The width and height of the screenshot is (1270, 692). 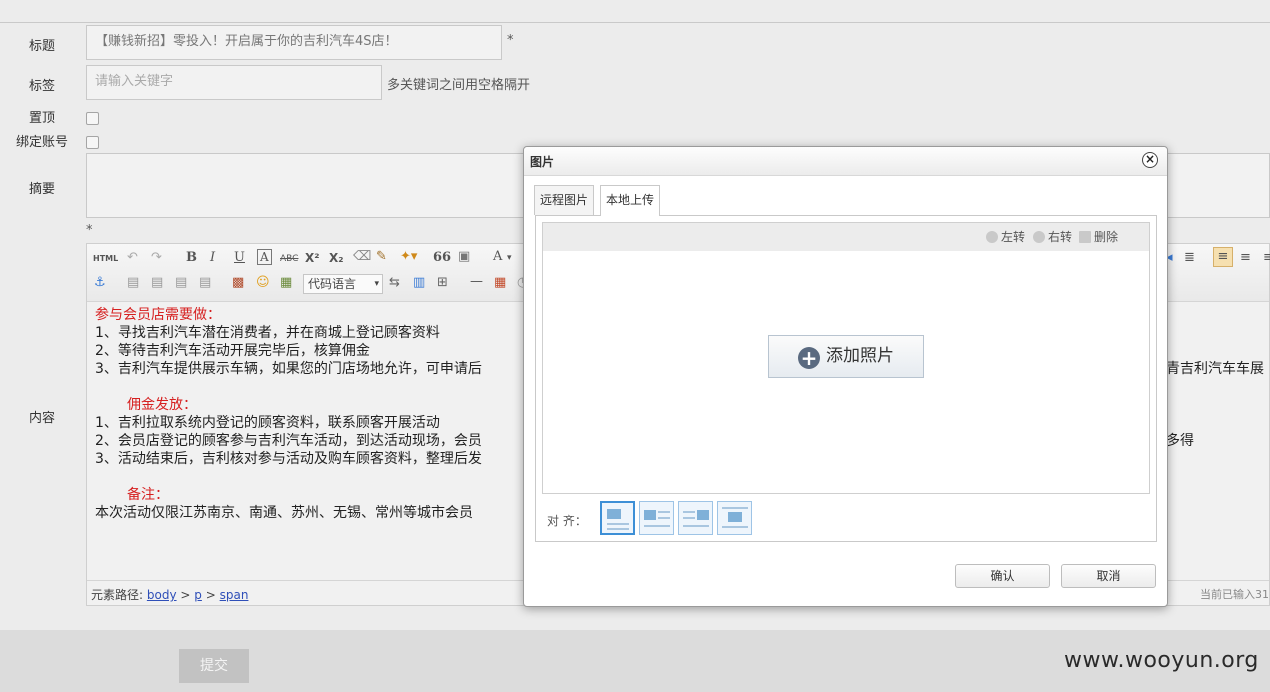 What do you see at coordinates (191, 258) in the screenshot?
I see `bold-button: B` at bounding box center [191, 258].